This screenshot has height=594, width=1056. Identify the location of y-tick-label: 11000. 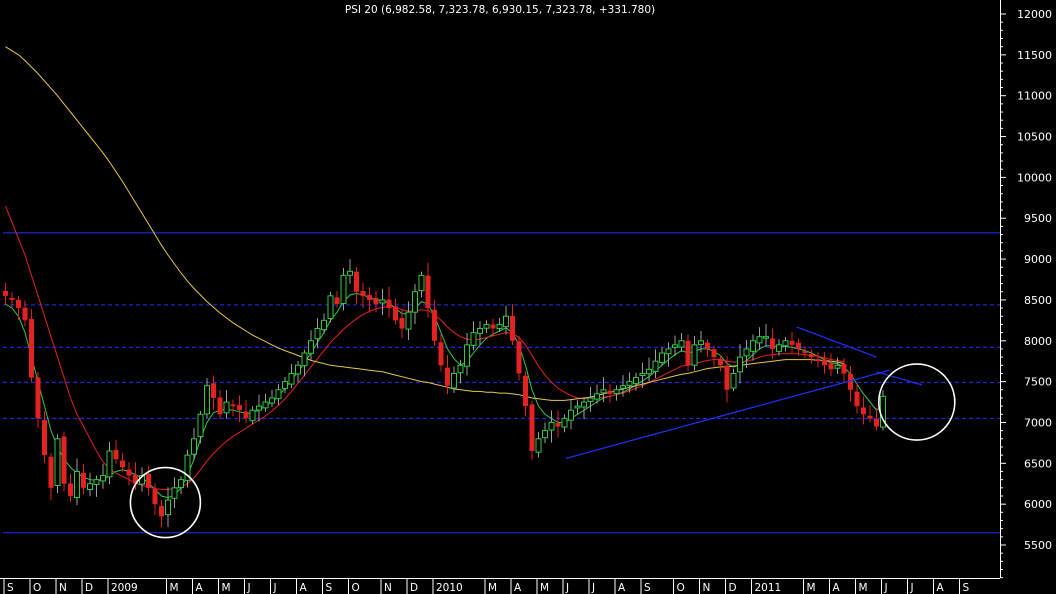
(1034, 96).